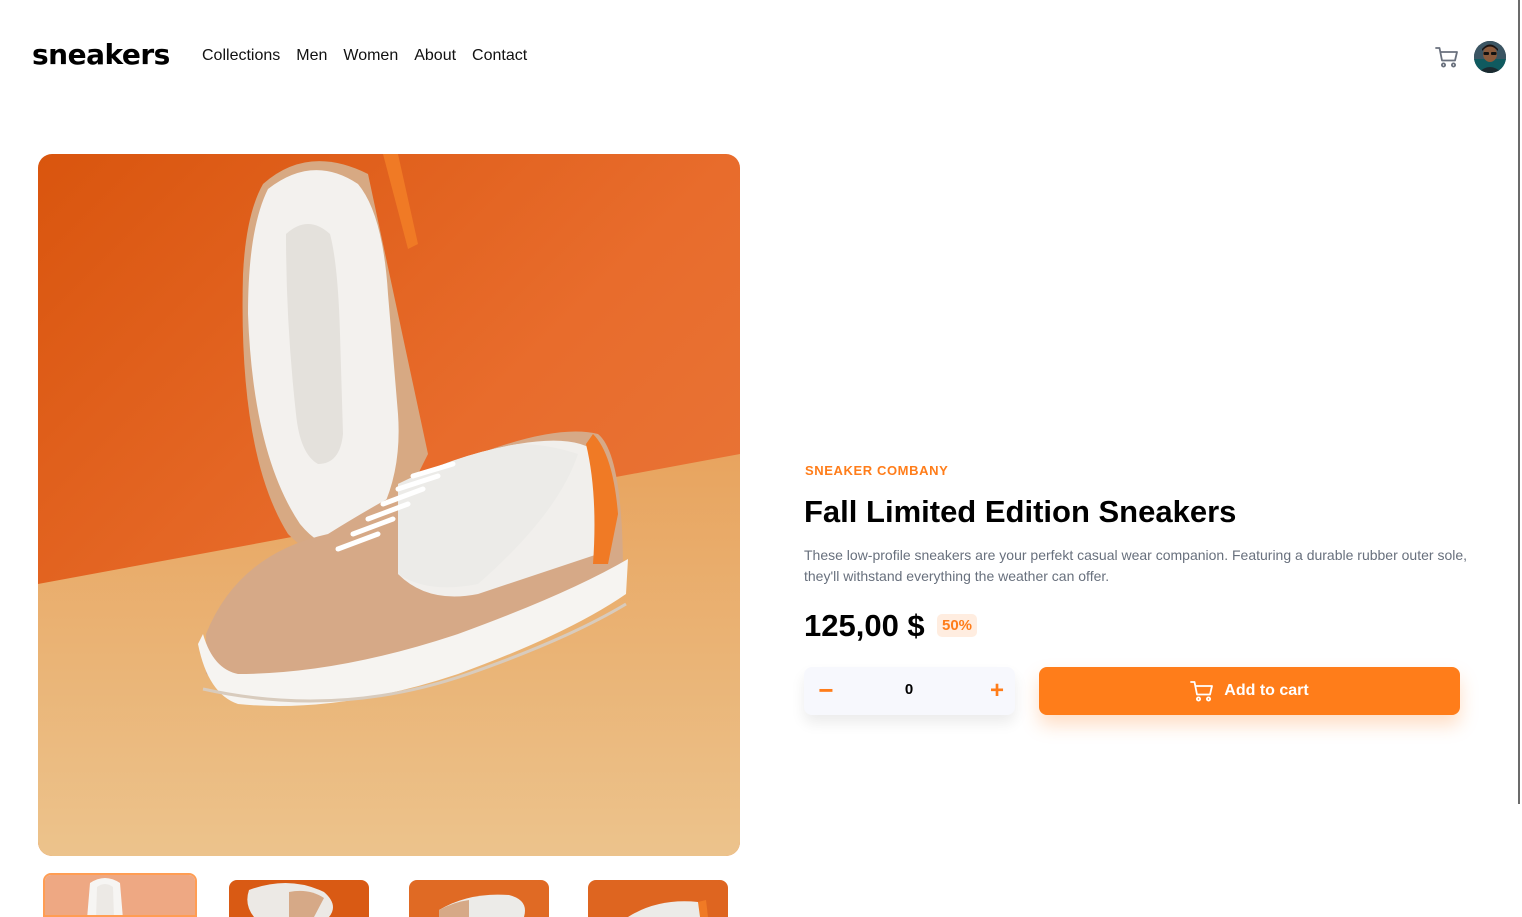  What do you see at coordinates (370, 56) in the screenshot?
I see `nav-women: Women` at bounding box center [370, 56].